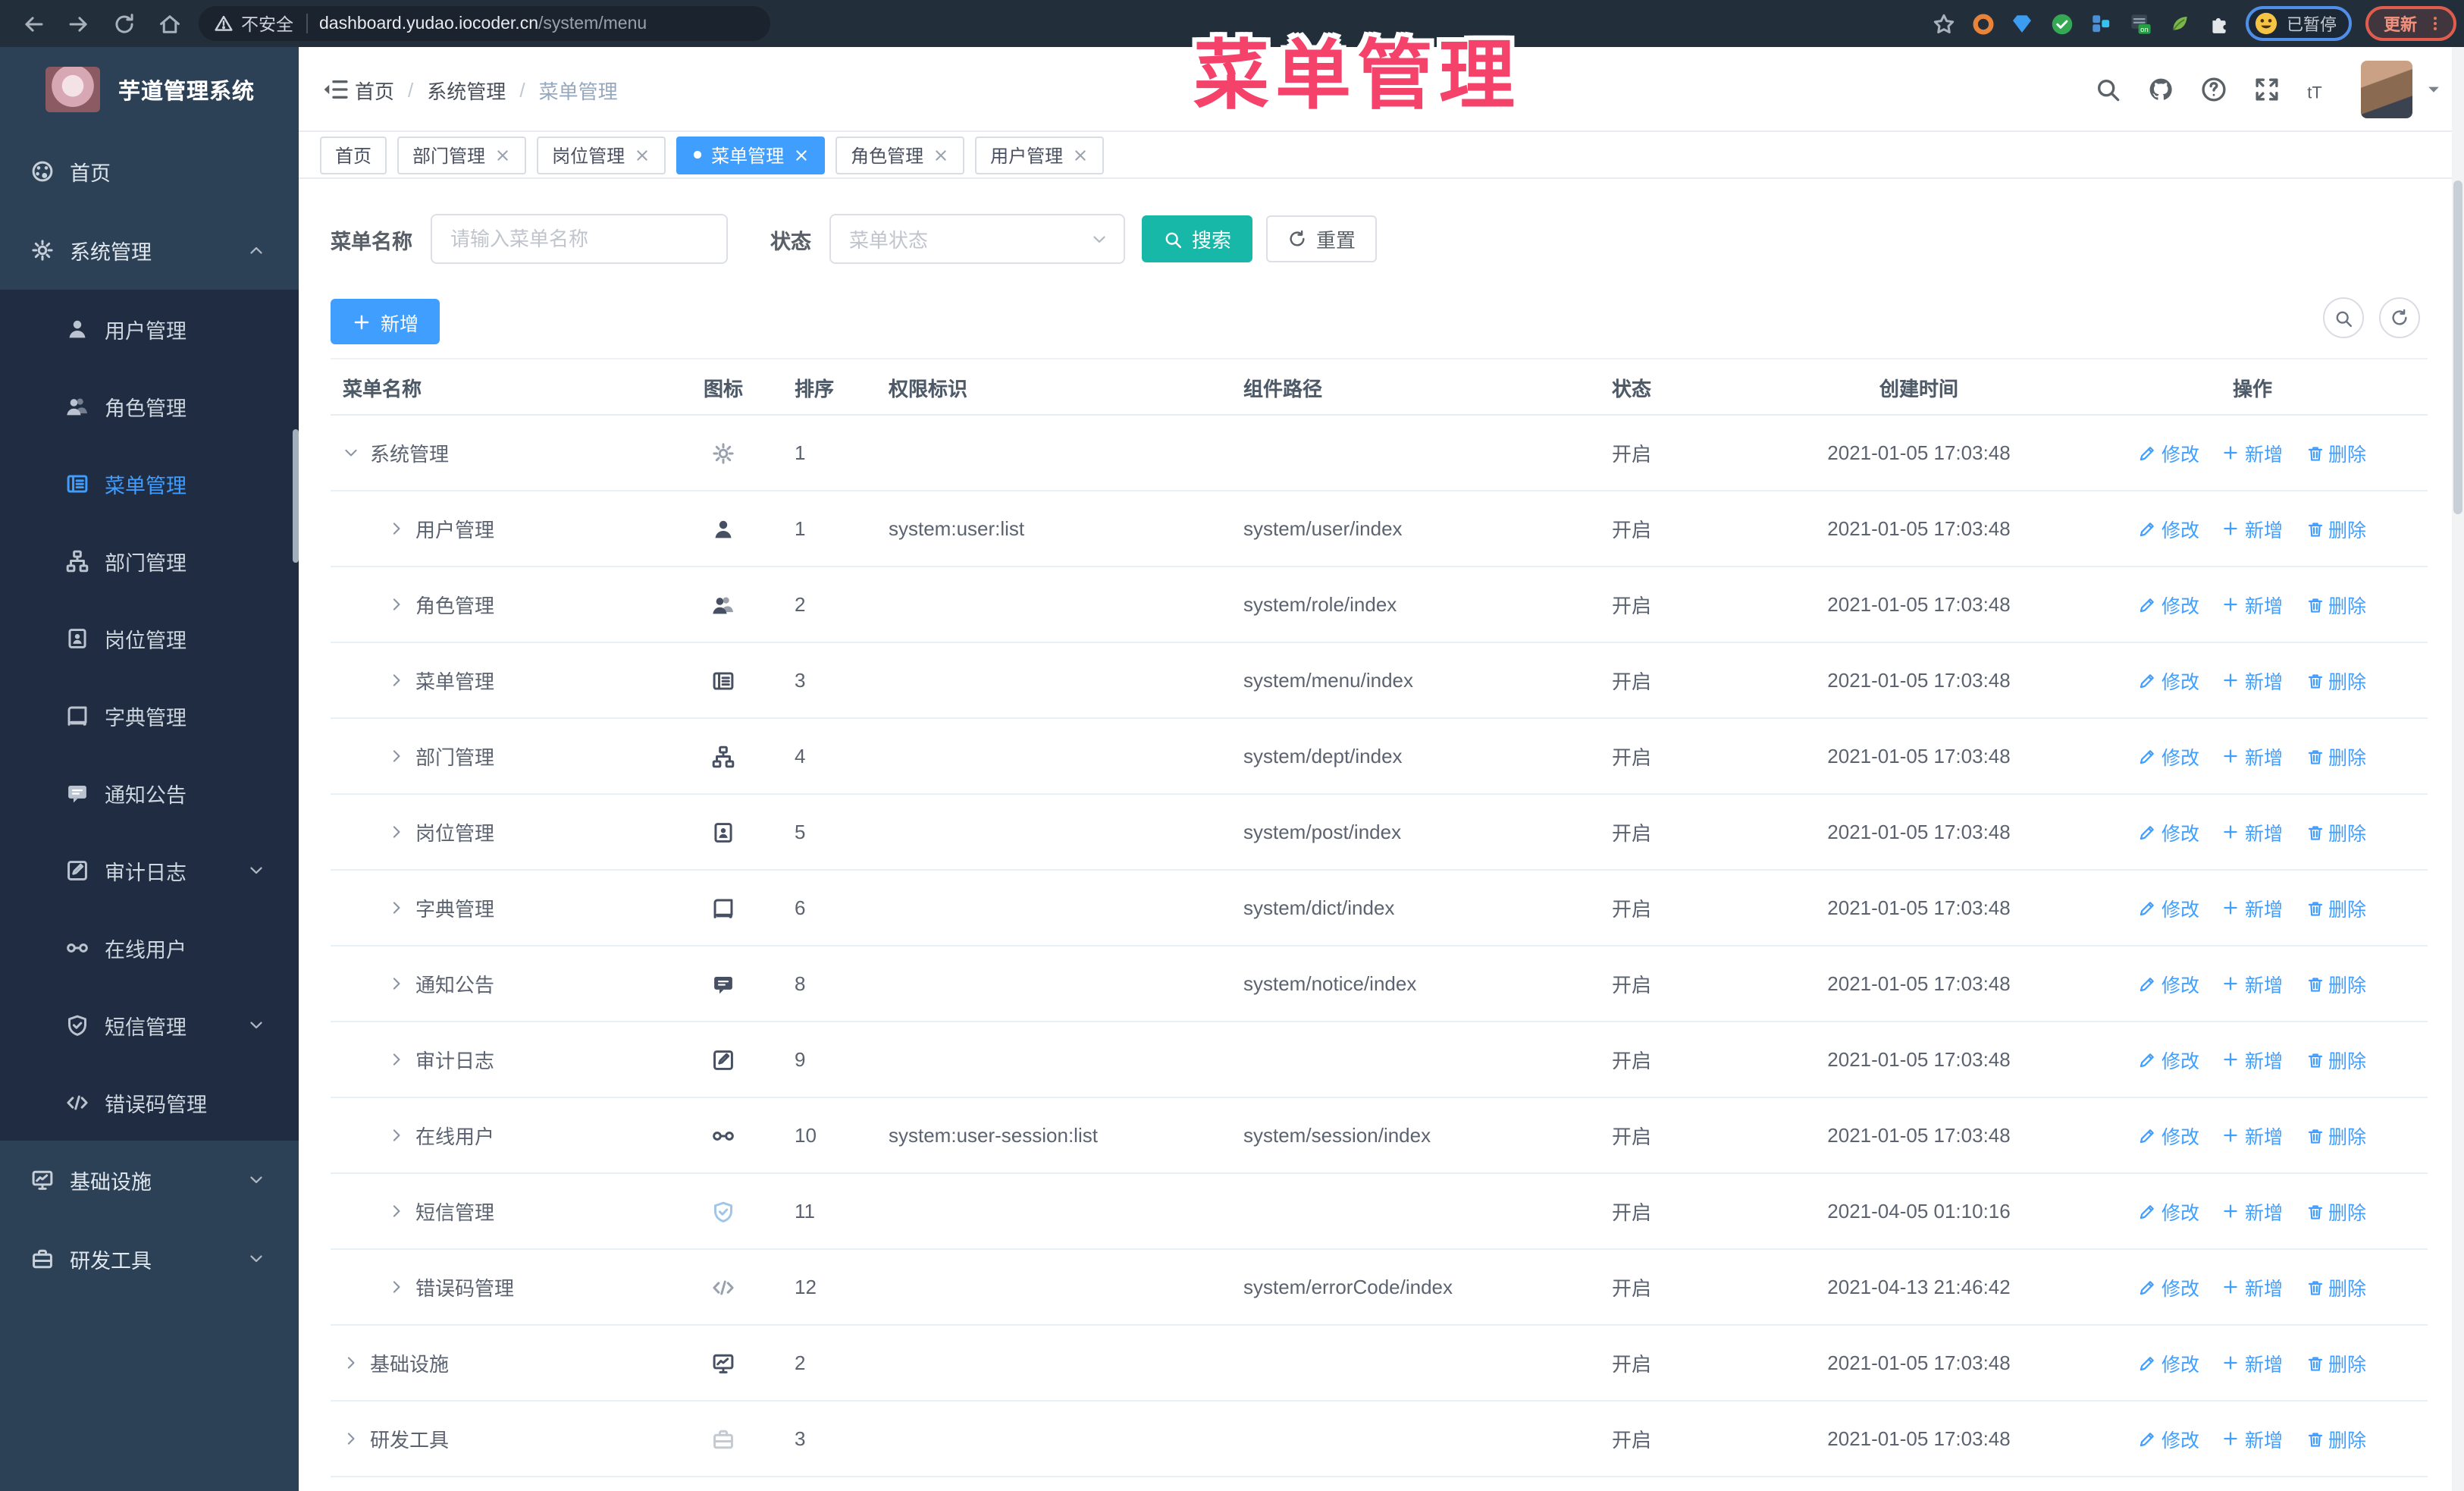  Describe the element at coordinates (150, 250) in the screenshot. I see `sidebar-item-system: 系统管理` at that location.